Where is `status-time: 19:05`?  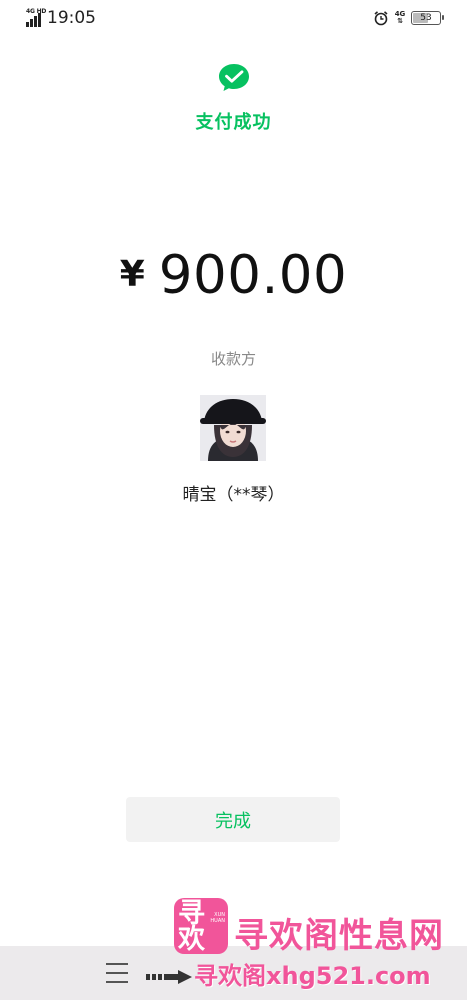
status-time: 19:05 is located at coordinates (71, 18).